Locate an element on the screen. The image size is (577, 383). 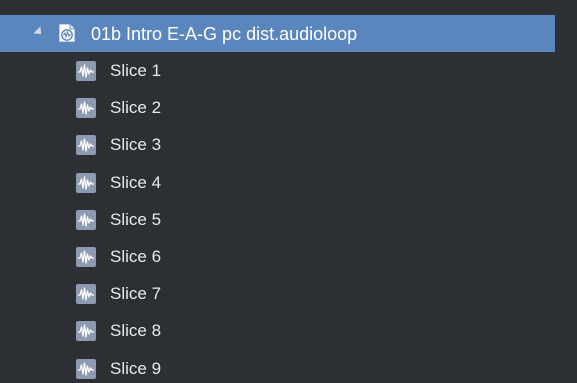
tree-item-slice: Slice 1 is located at coordinates (277, 70).